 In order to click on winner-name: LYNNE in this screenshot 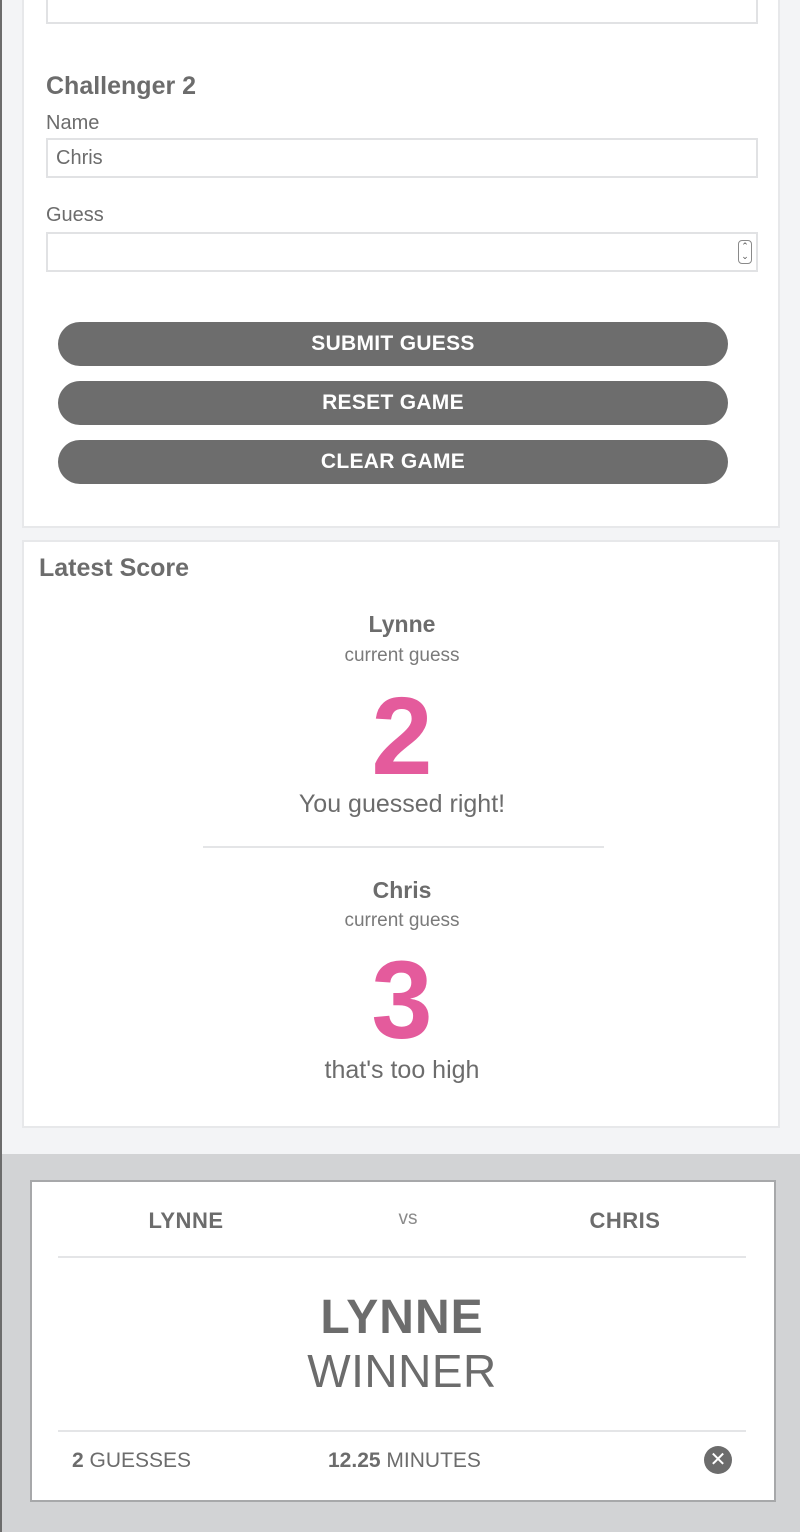, I will do `click(402, 1317)`.